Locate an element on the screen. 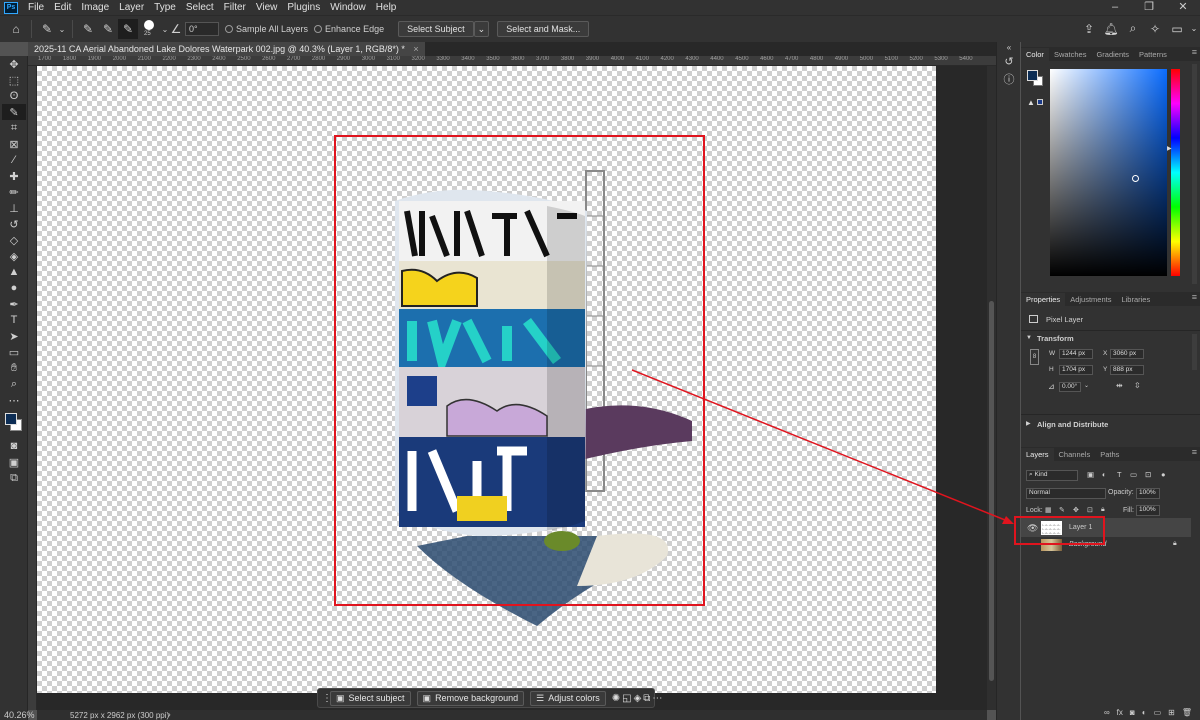 Image resolution: width=1200 pixels, height=720 pixels. info-icon: ⓘ is located at coordinates (1009, 79).